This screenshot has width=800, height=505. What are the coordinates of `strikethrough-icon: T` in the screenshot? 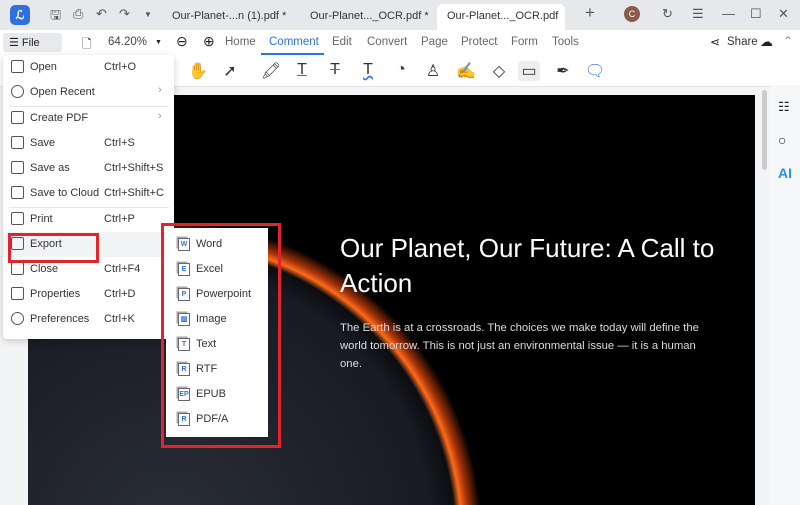 It's located at (335, 70).